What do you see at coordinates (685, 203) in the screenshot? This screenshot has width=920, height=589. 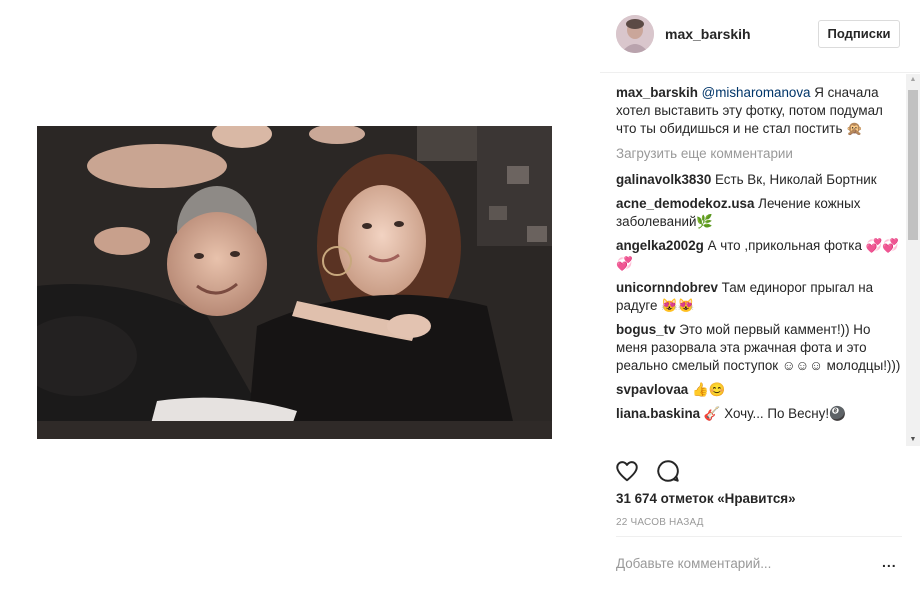 I see `comment-username: acne_demodekoz.usa` at bounding box center [685, 203].